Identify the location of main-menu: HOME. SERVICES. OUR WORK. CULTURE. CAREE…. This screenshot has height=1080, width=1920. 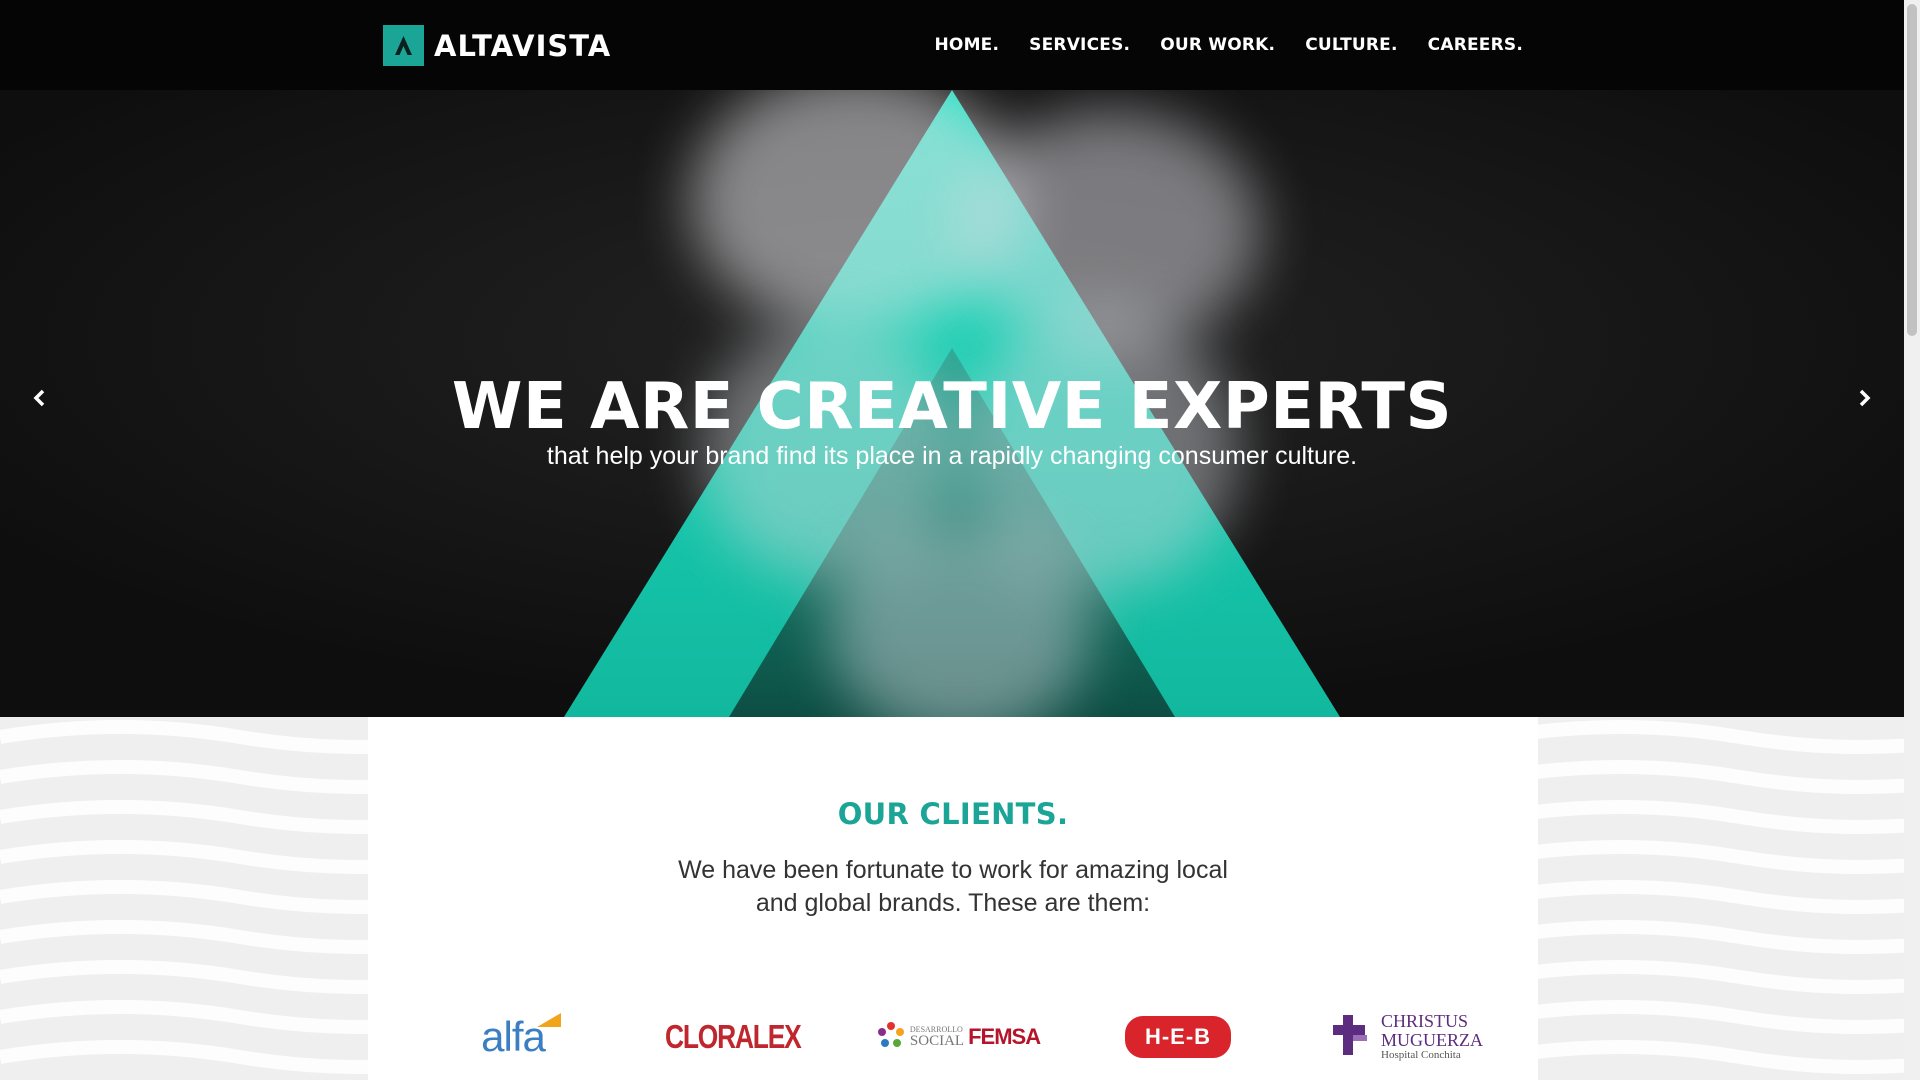
(1213, 45).